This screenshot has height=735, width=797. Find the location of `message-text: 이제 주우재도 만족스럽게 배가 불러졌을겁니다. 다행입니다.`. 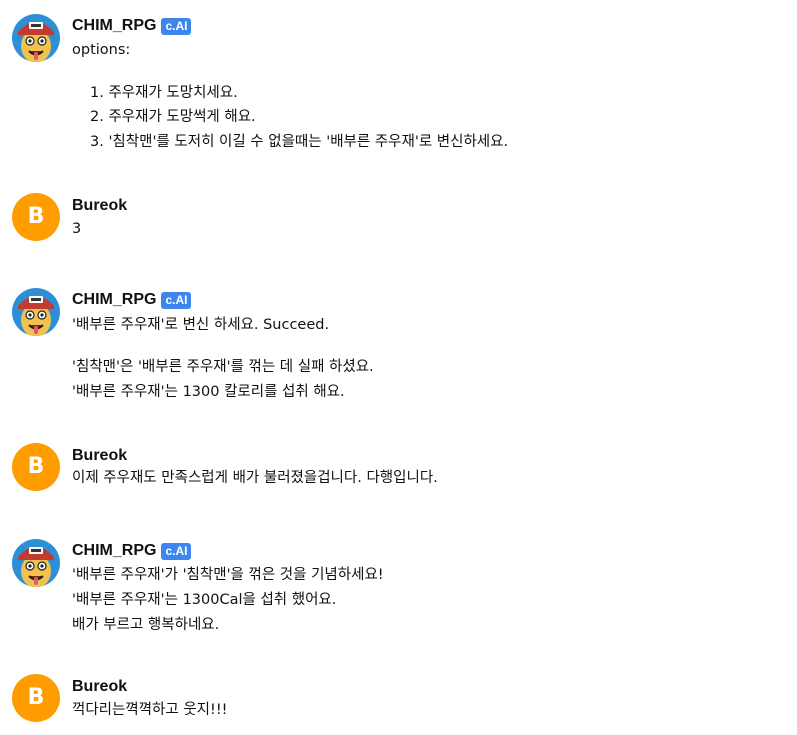

message-text: 이제 주우재도 만족스럽게 배가 불러졌을겁니다. 다행입니다. is located at coordinates (255, 478).